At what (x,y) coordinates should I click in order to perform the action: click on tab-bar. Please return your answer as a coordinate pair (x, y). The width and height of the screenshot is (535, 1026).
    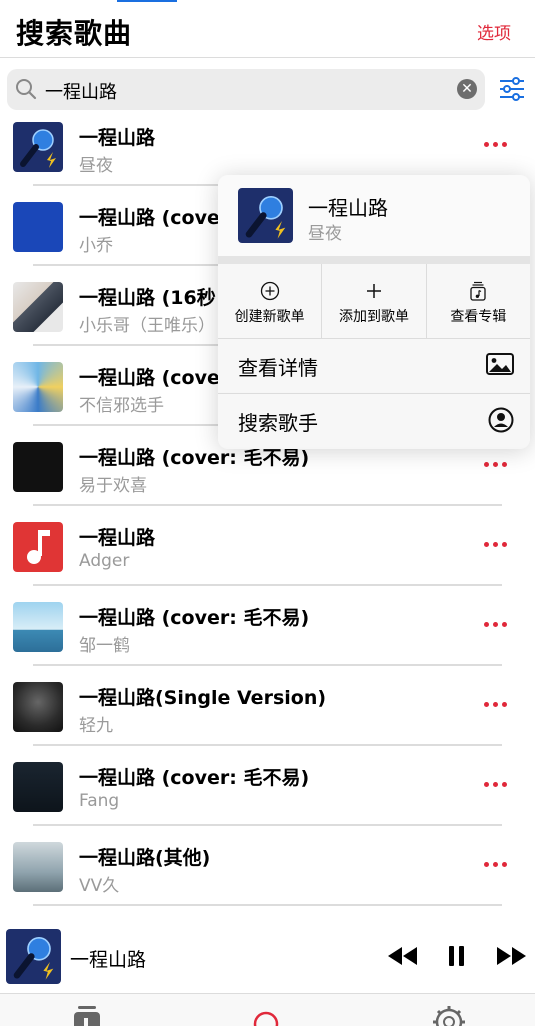
    Looking at the image, I should click on (267, 1010).